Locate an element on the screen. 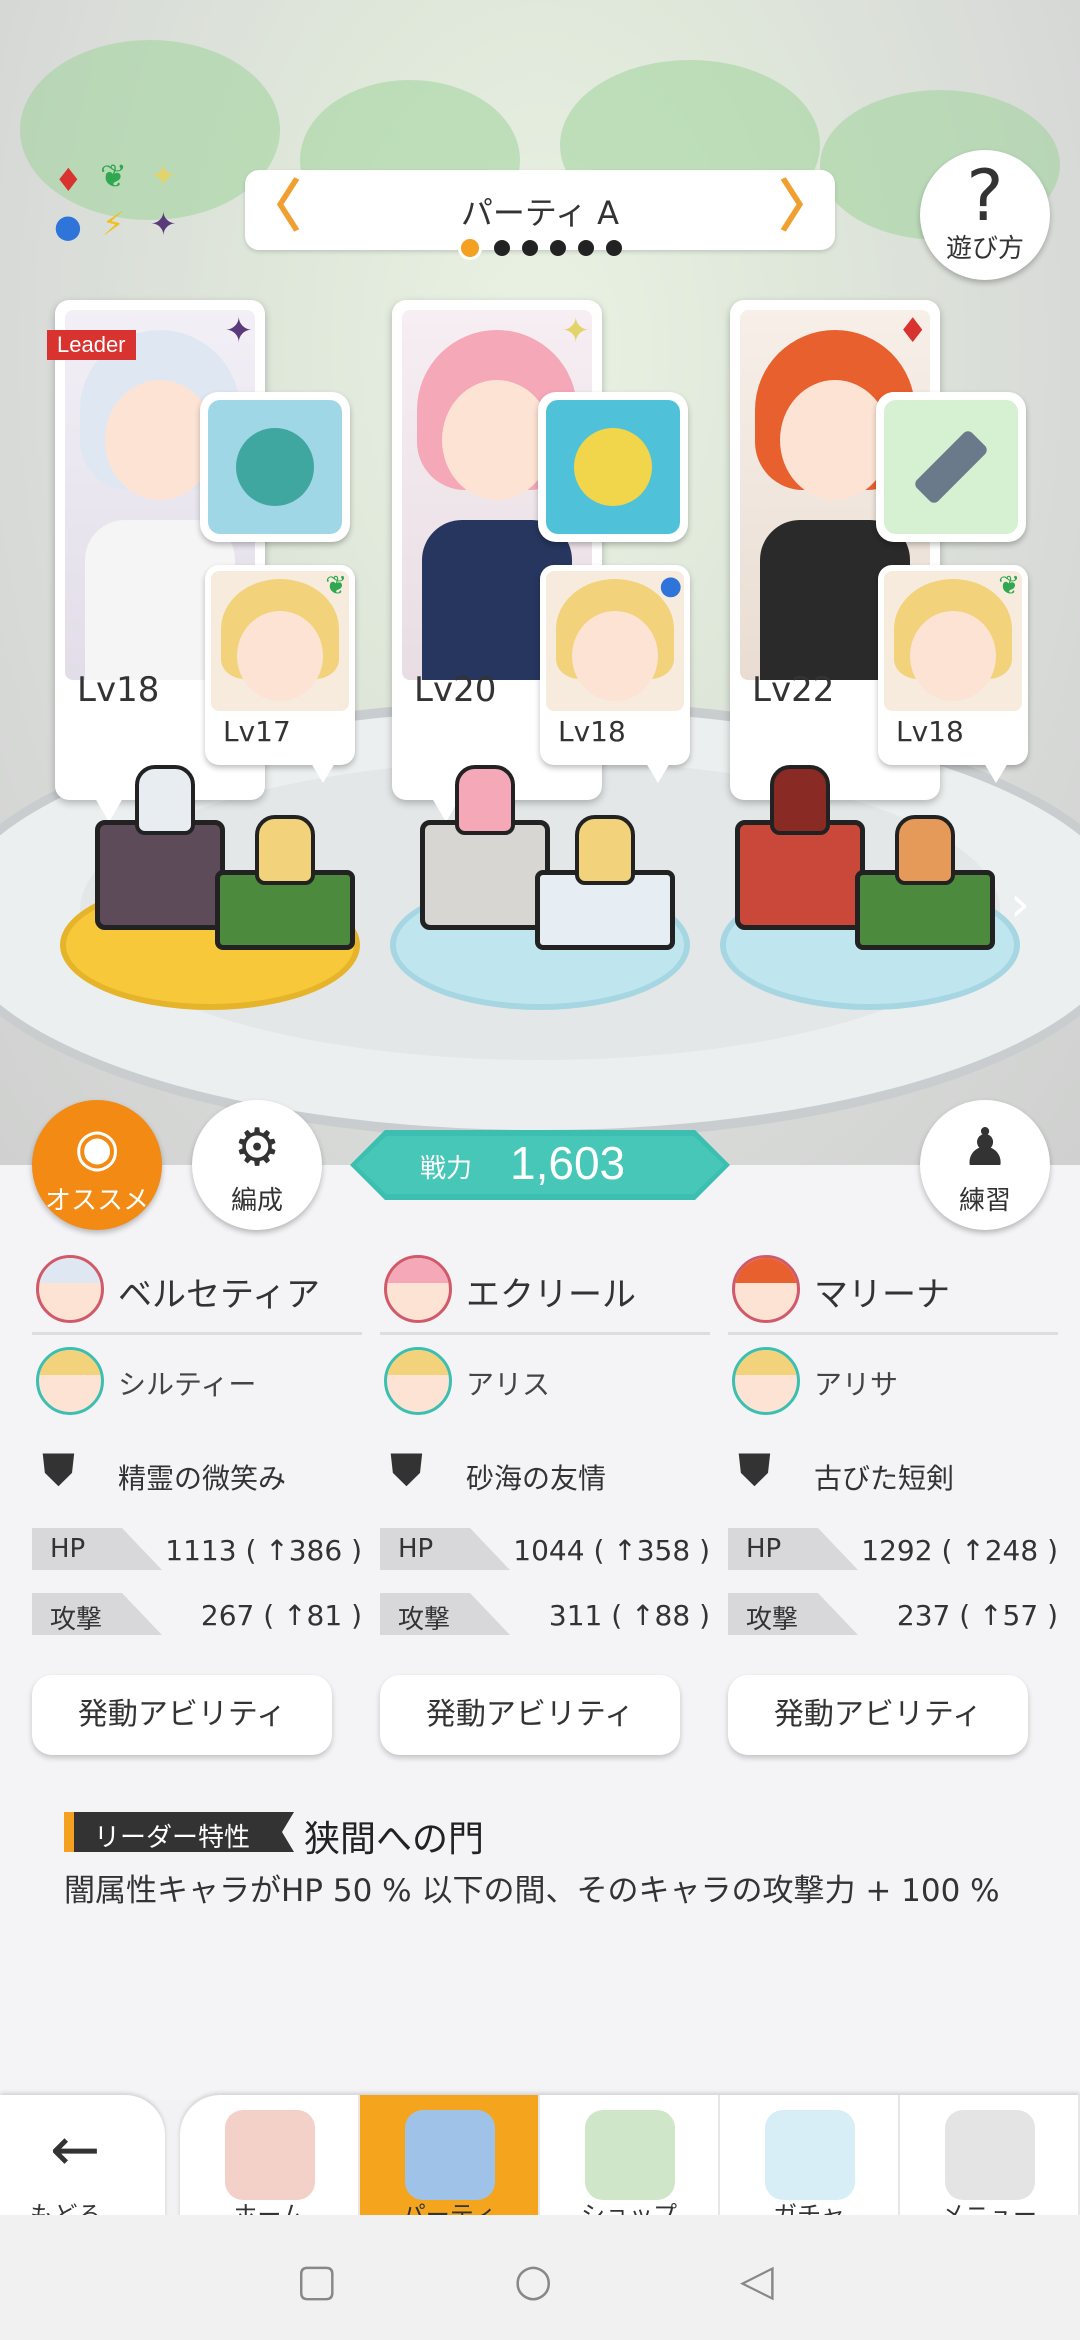 Image resolution: width=1080 pixels, height=2340 pixels. attack-stat: 攻撃 311 ( ↑88 ) is located at coordinates (545, 1615).